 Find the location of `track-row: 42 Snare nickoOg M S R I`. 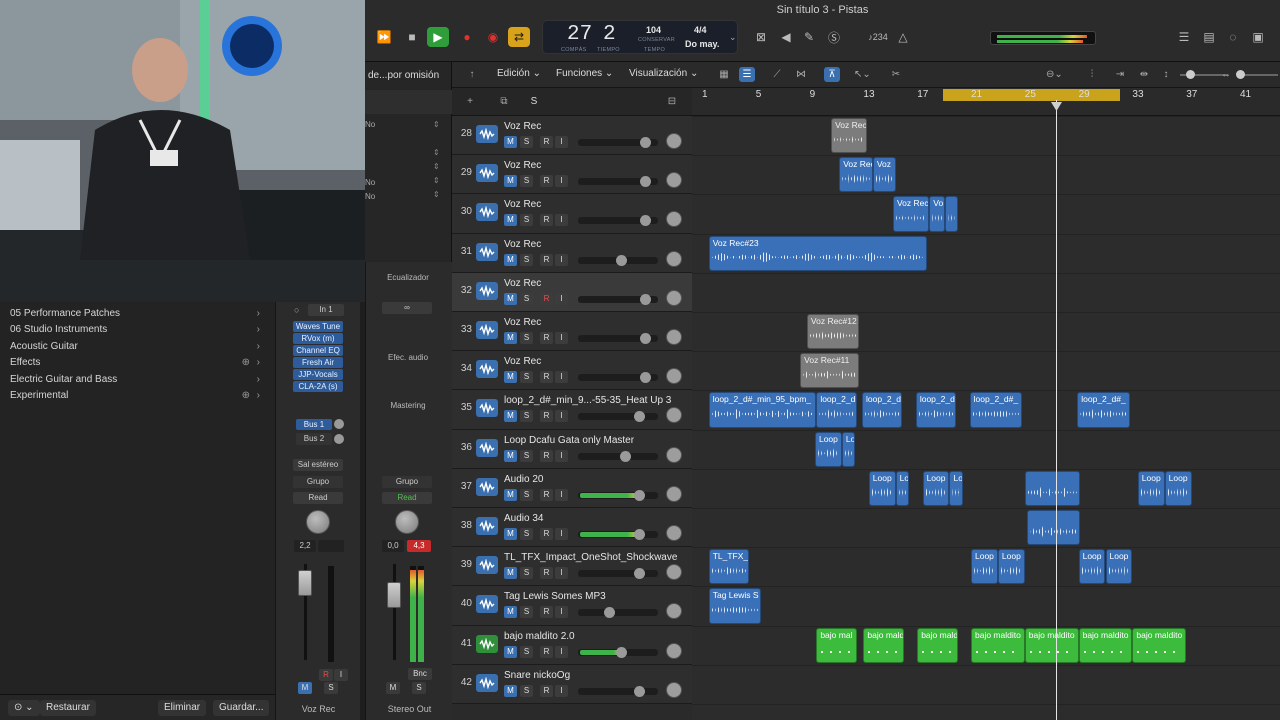

track-row: 42 Snare nickoOg M S R I is located at coordinates (572, 684).